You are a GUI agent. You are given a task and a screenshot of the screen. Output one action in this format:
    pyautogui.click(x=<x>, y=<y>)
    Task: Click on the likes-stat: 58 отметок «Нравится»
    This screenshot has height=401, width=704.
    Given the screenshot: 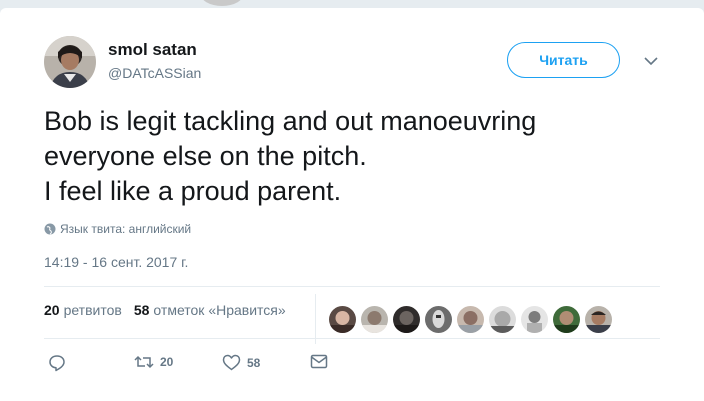 What is the action you would take?
    pyautogui.click(x=210, y=310)
    